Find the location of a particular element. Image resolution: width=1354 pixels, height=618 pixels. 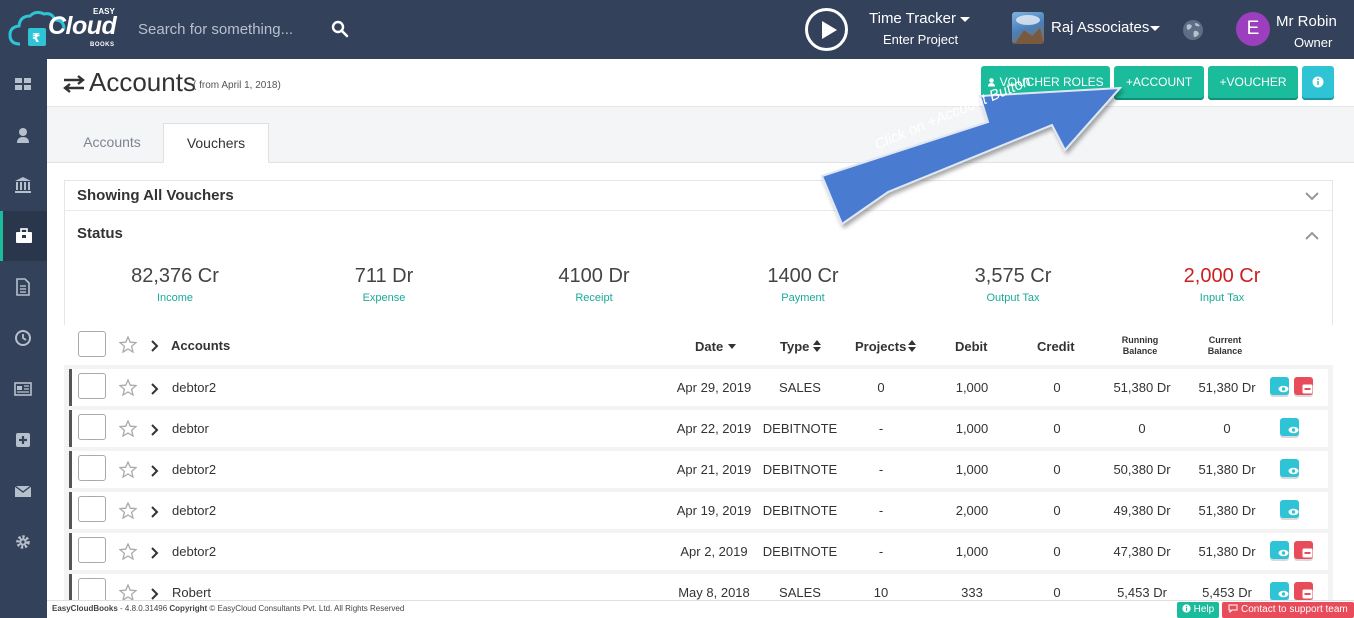

chevron-up-icon is located at coordinates (1312, 235).